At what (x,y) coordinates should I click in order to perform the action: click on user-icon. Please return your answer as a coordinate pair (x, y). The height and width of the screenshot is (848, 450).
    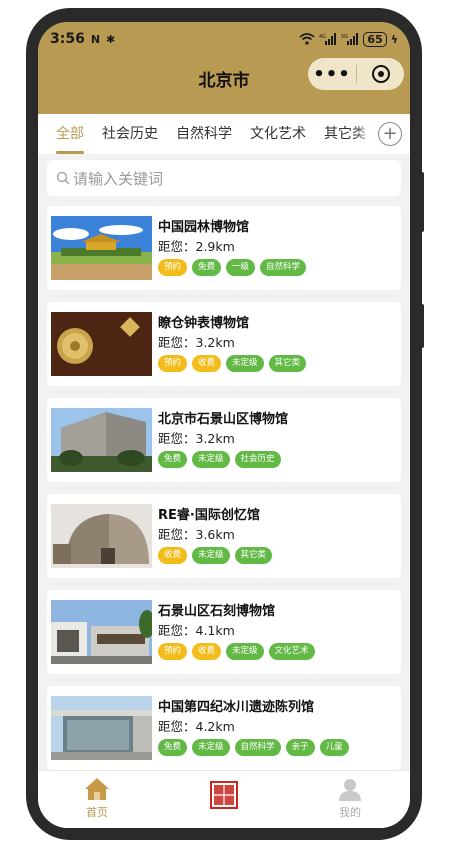
    Looking at the image, I should click on (350, 790).